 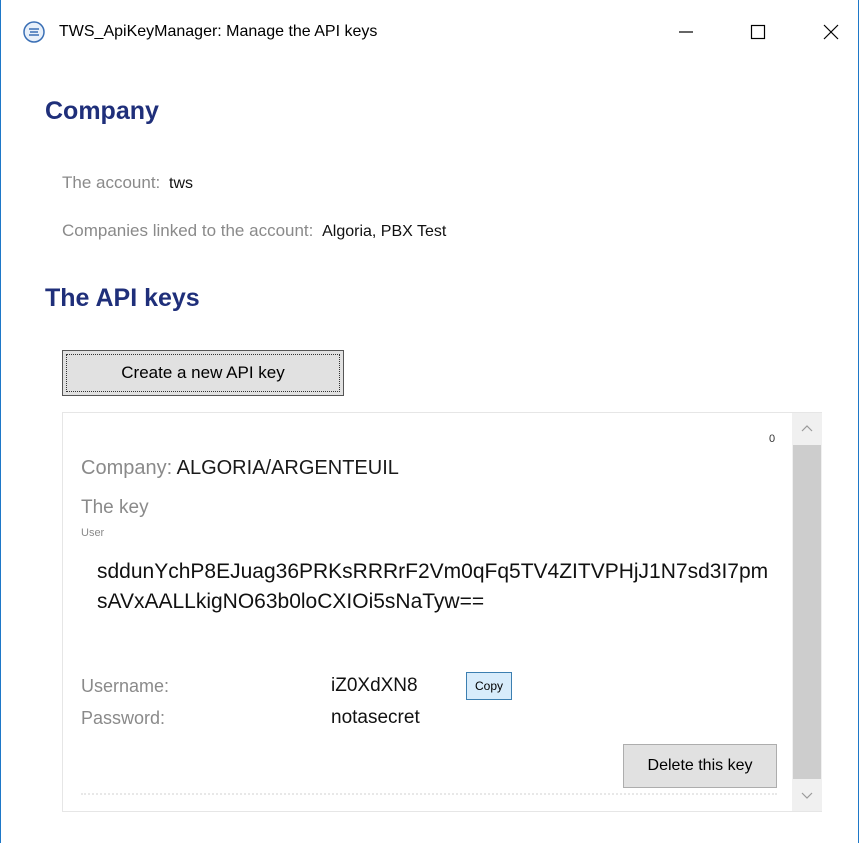 What do you see at coordinates (203, 373) in the screenshot?
I see `create-api-key-button: Create a new API key` at bounding box center [203, 373].